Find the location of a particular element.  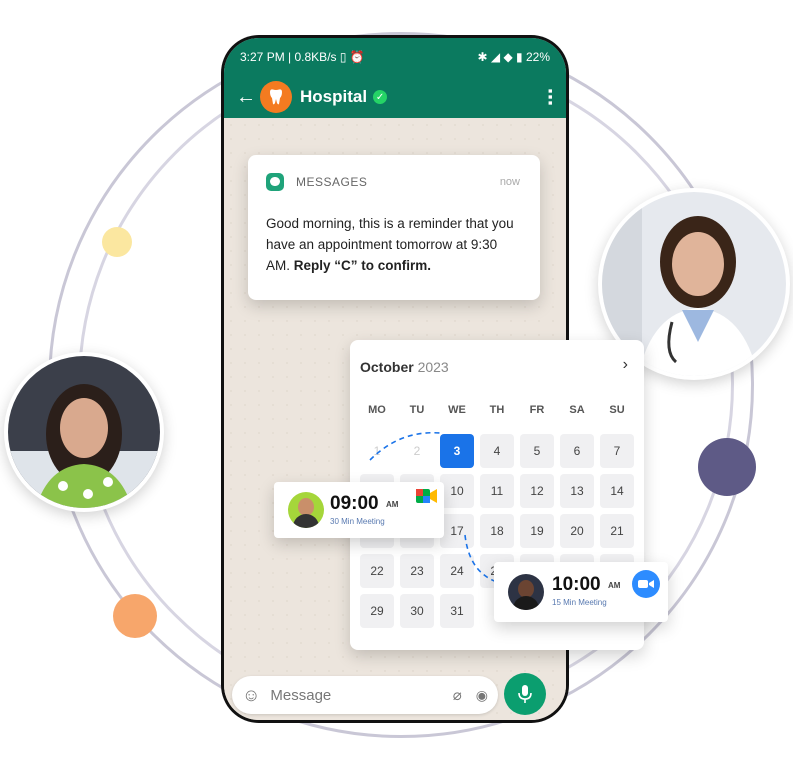

wifi-icon: ◆ is located at coordinates (508, 57).